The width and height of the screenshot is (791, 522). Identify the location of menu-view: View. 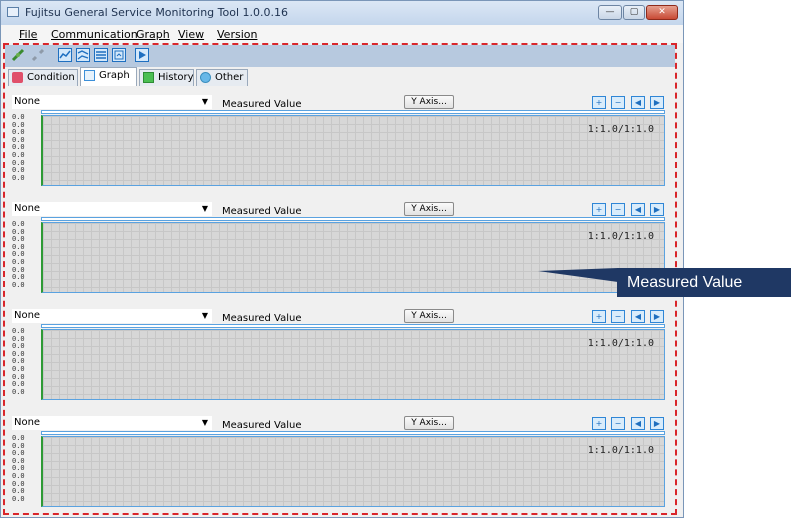
(191, 34).